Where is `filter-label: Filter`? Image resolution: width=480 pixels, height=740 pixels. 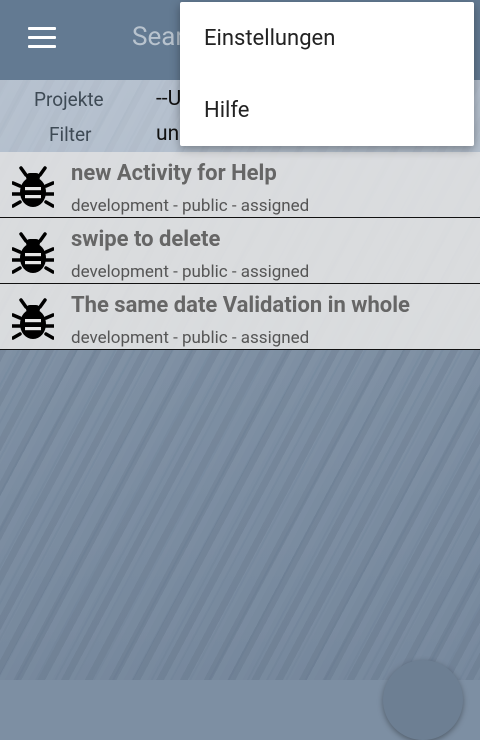
filter-label: Filter is located at coordinates (70, 134).